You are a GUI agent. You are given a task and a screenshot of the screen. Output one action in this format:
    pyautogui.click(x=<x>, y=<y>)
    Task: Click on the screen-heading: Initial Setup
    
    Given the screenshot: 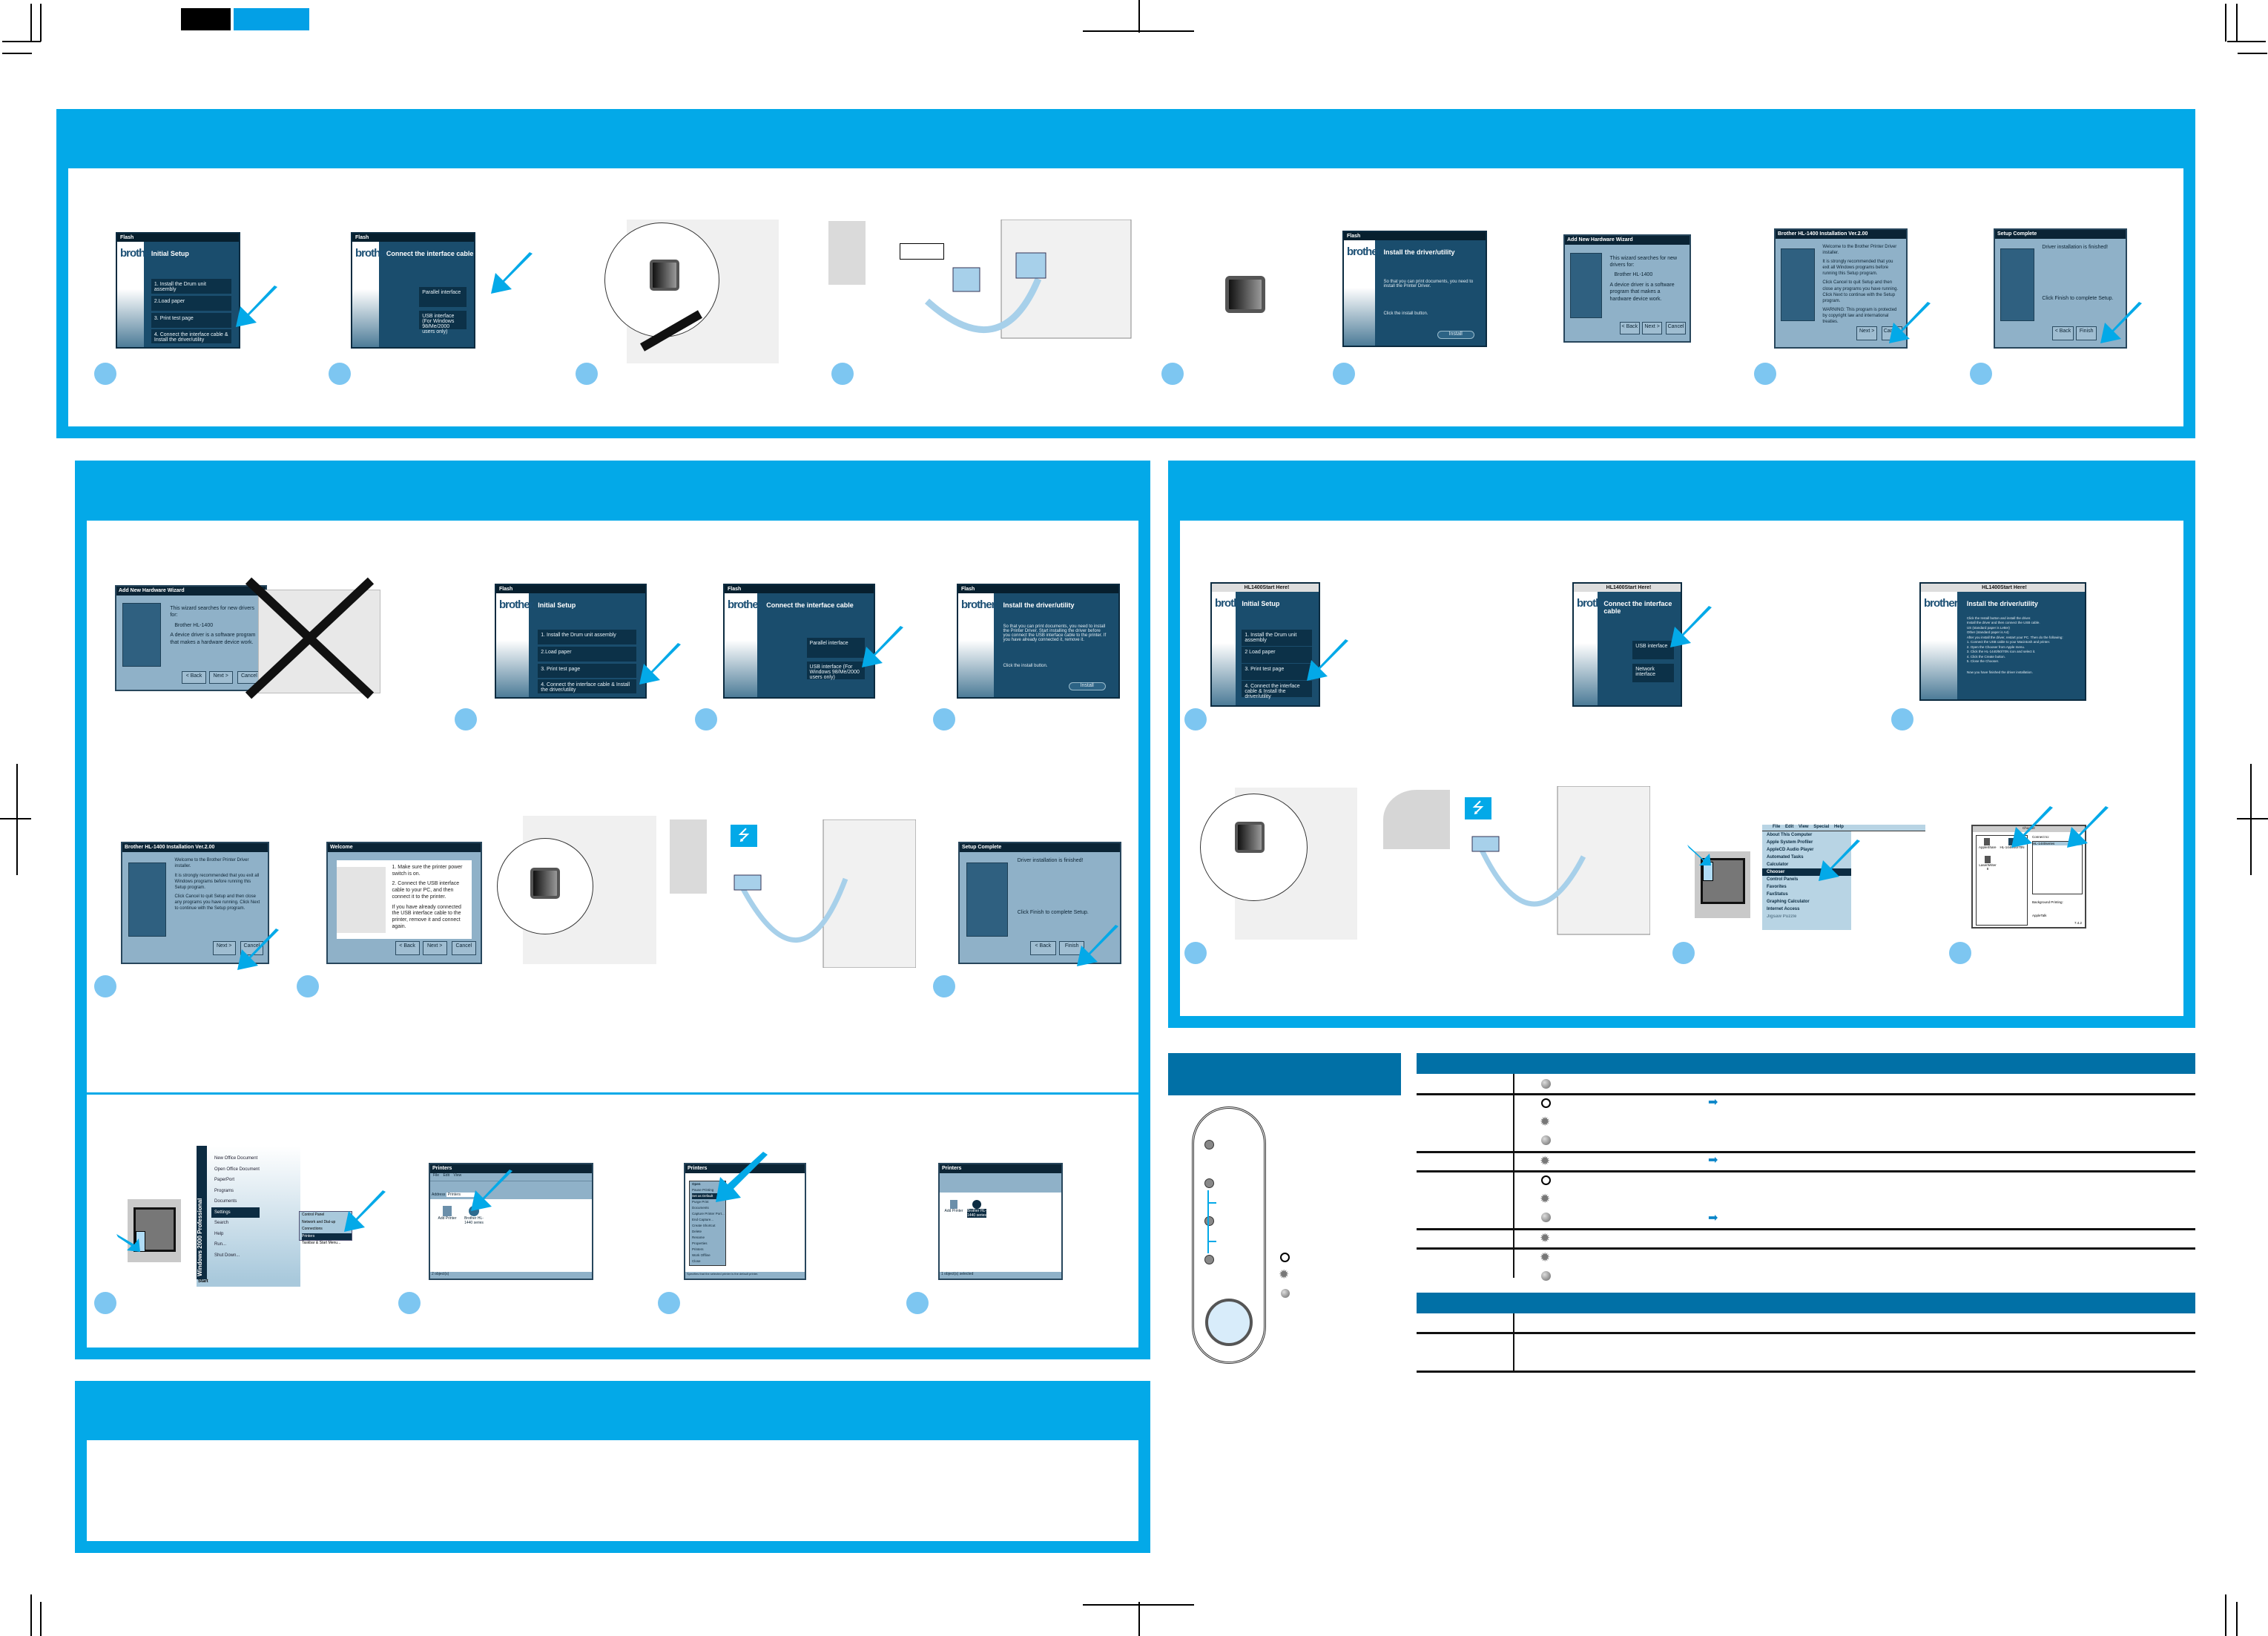 What is the action you would take?
    pyautogui.click(x=1261, y=604)
    